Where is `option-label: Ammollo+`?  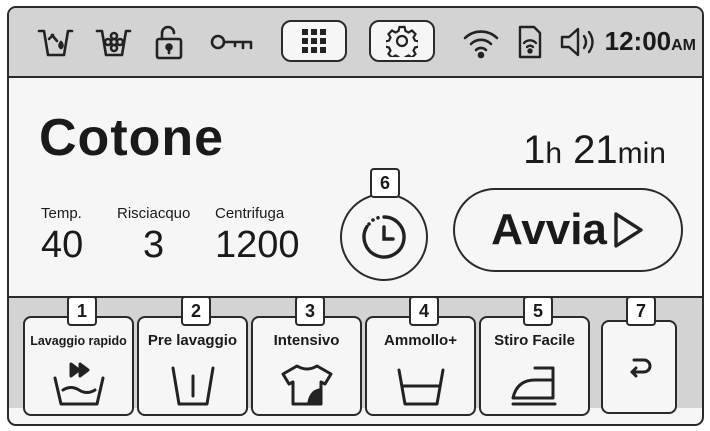
option-label: Ammollo+ is located at coordinates (420, 340).